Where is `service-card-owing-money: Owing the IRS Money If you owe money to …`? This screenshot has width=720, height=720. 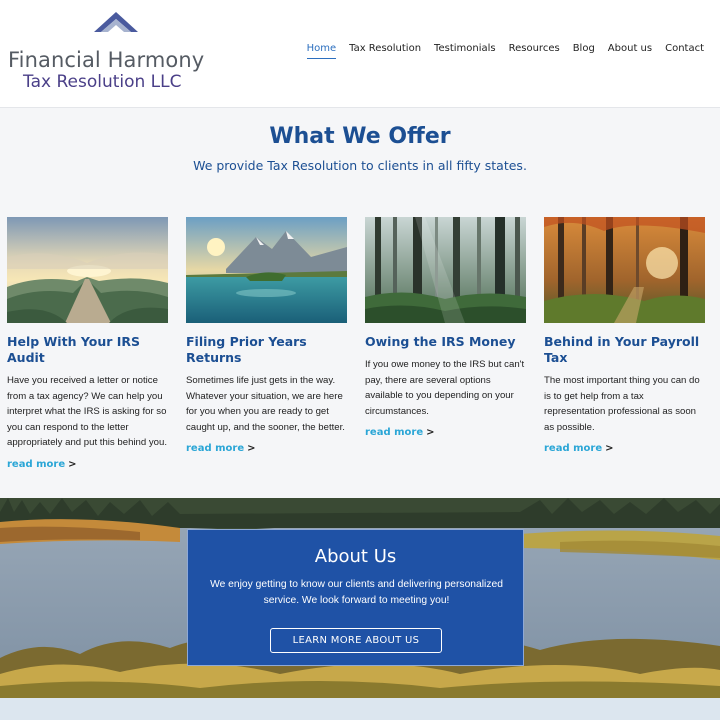 service-card-owing-money: Owing the IRS Money If you owe money to … is located at coordinates (445, 328).